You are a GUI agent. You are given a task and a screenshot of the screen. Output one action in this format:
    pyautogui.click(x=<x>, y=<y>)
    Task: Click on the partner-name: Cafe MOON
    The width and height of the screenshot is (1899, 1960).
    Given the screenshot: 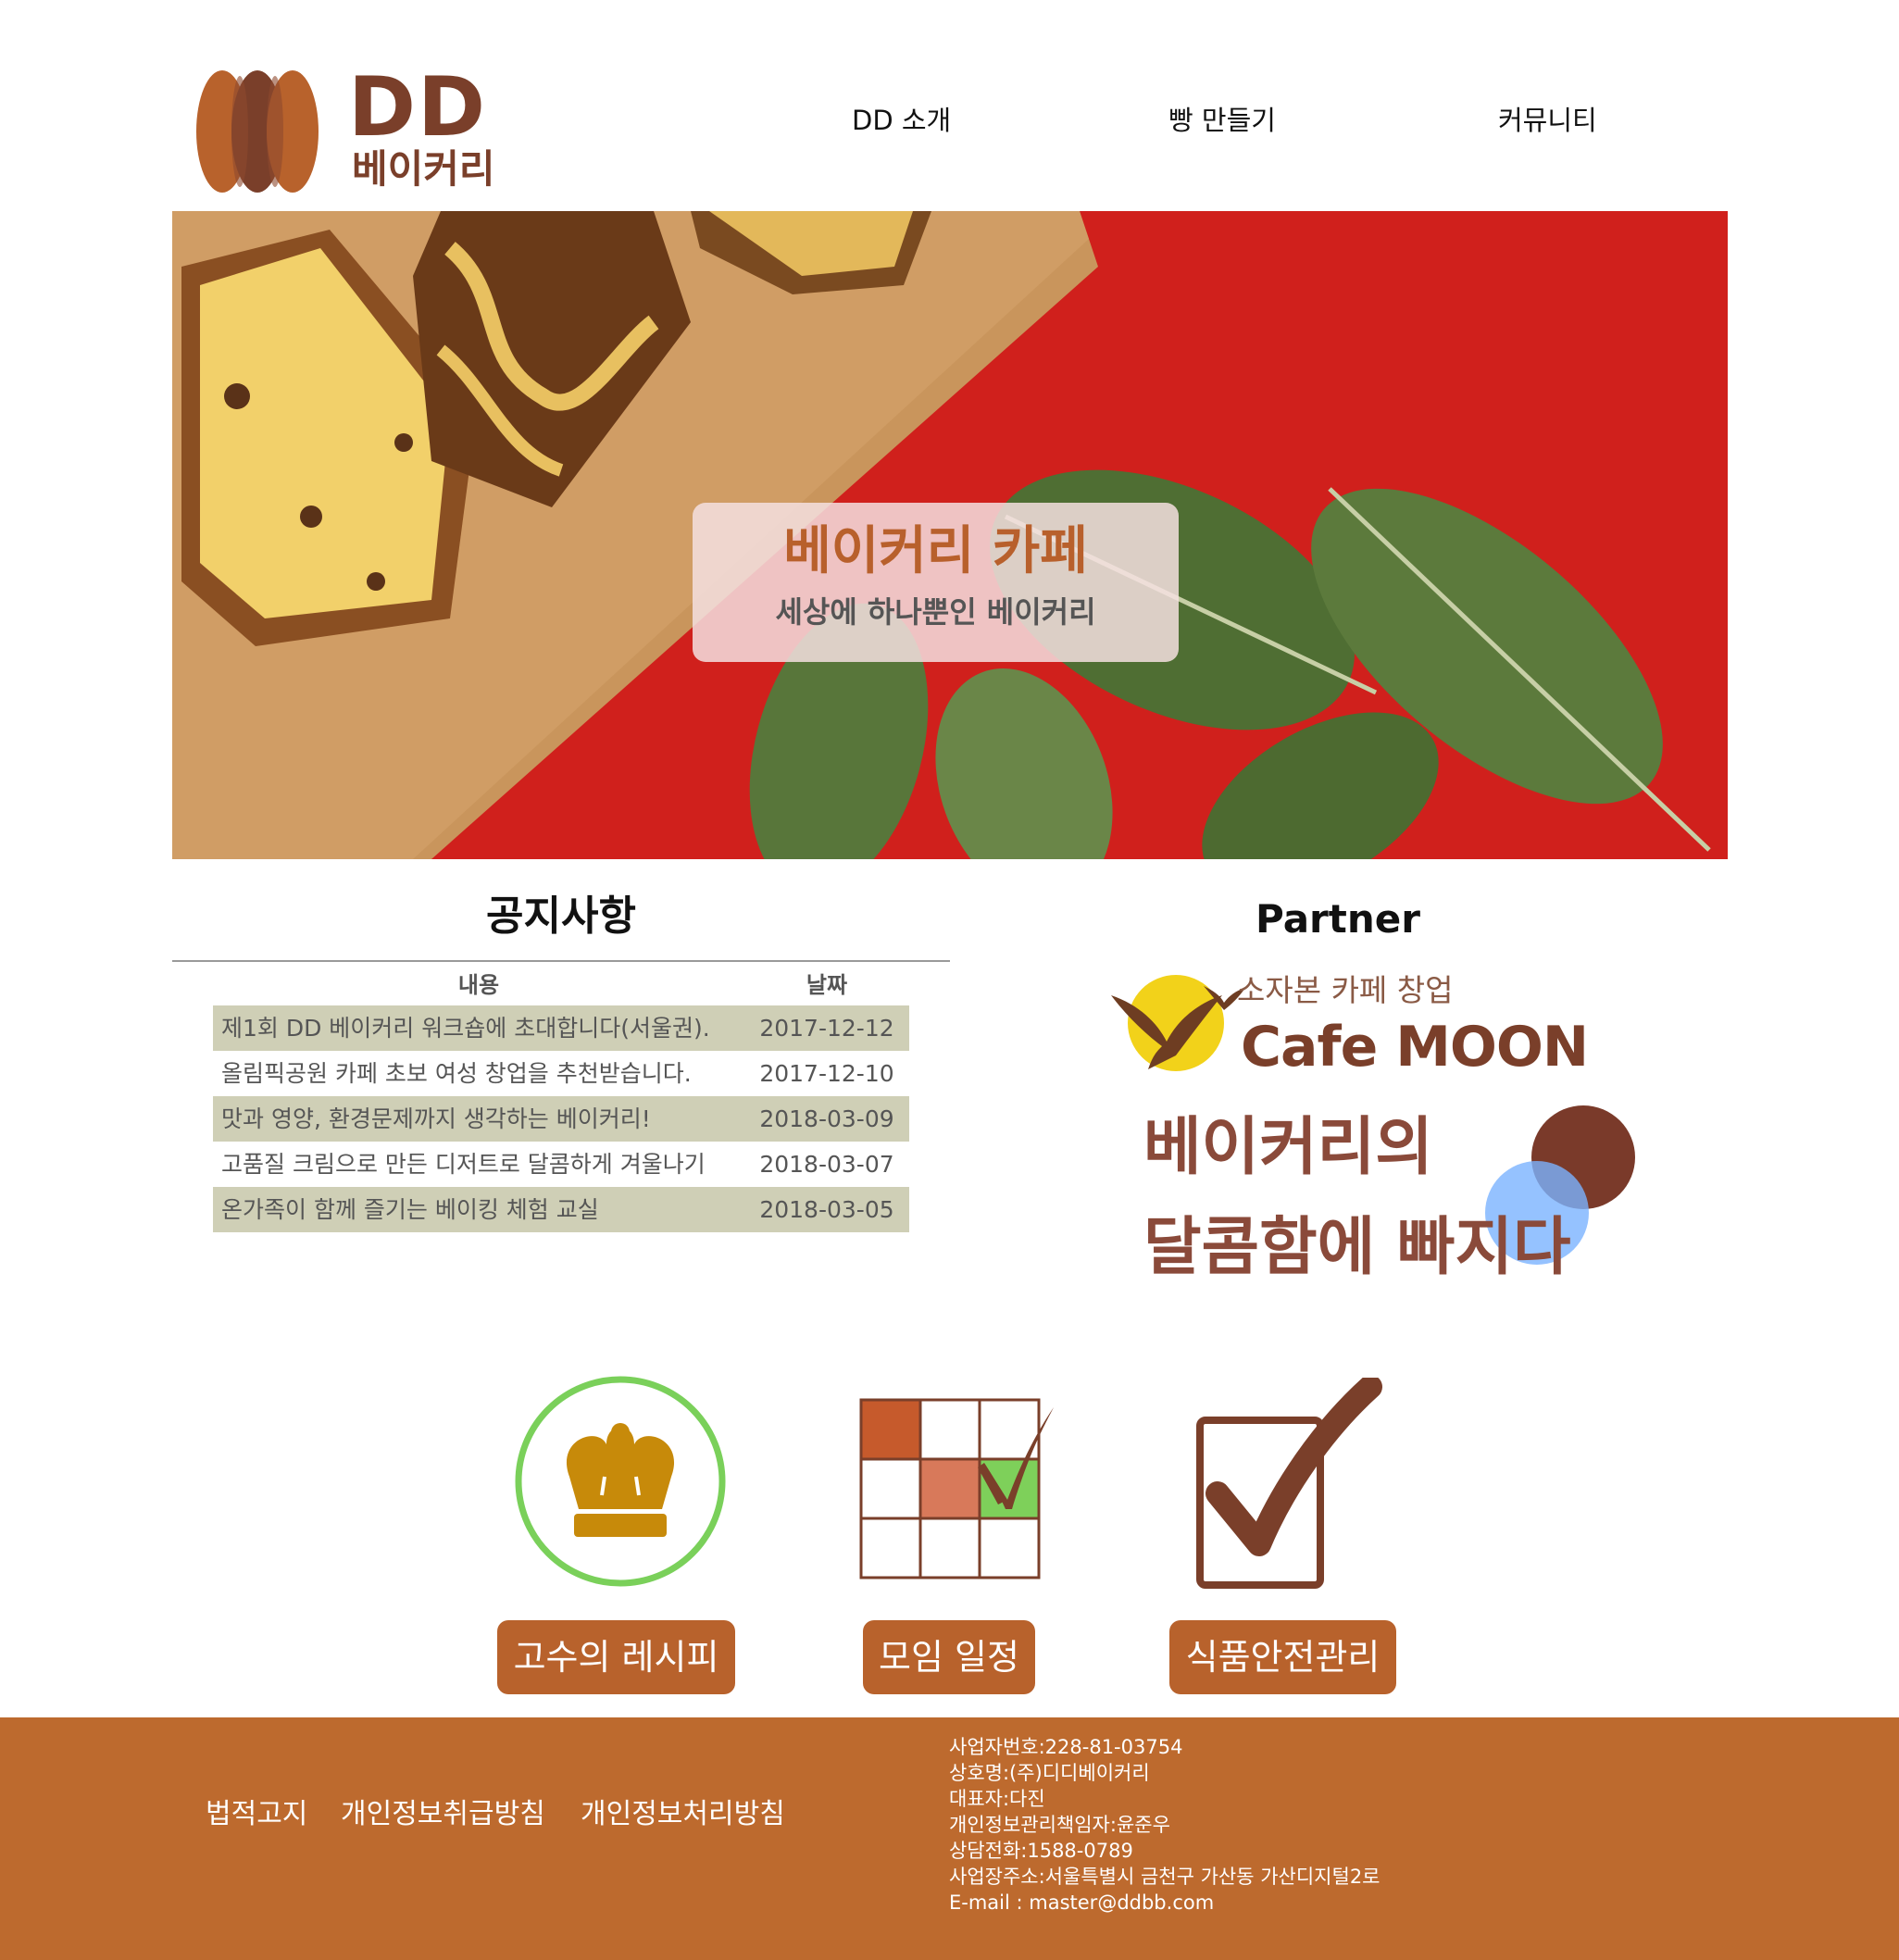 What is the action you would take?
    pyautogui.click(x=1415, y=1047)
    